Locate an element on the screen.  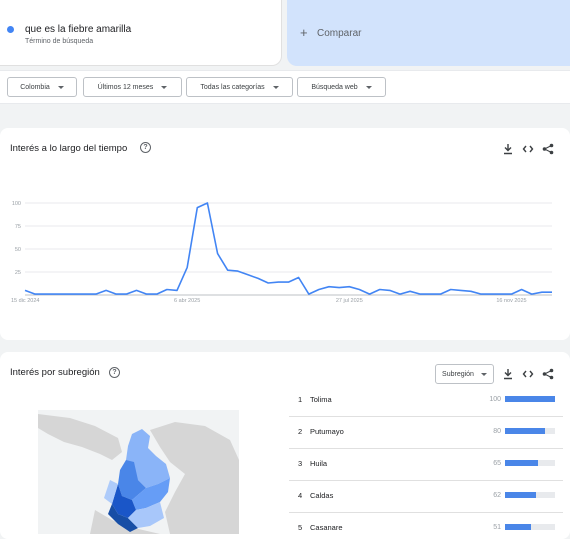
x-tick-label: 27 jul 2025 is located at coordinates (349, 301).